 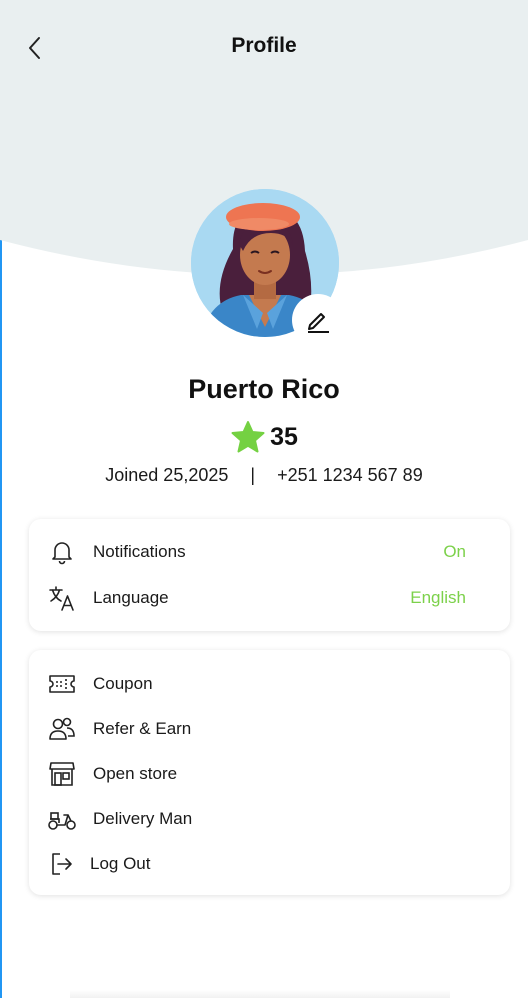 What do you see at coordinates (350, 475) in the screenshot?
I see `phone-number: +251 1234 567 89` at bounding box center [350, 475].